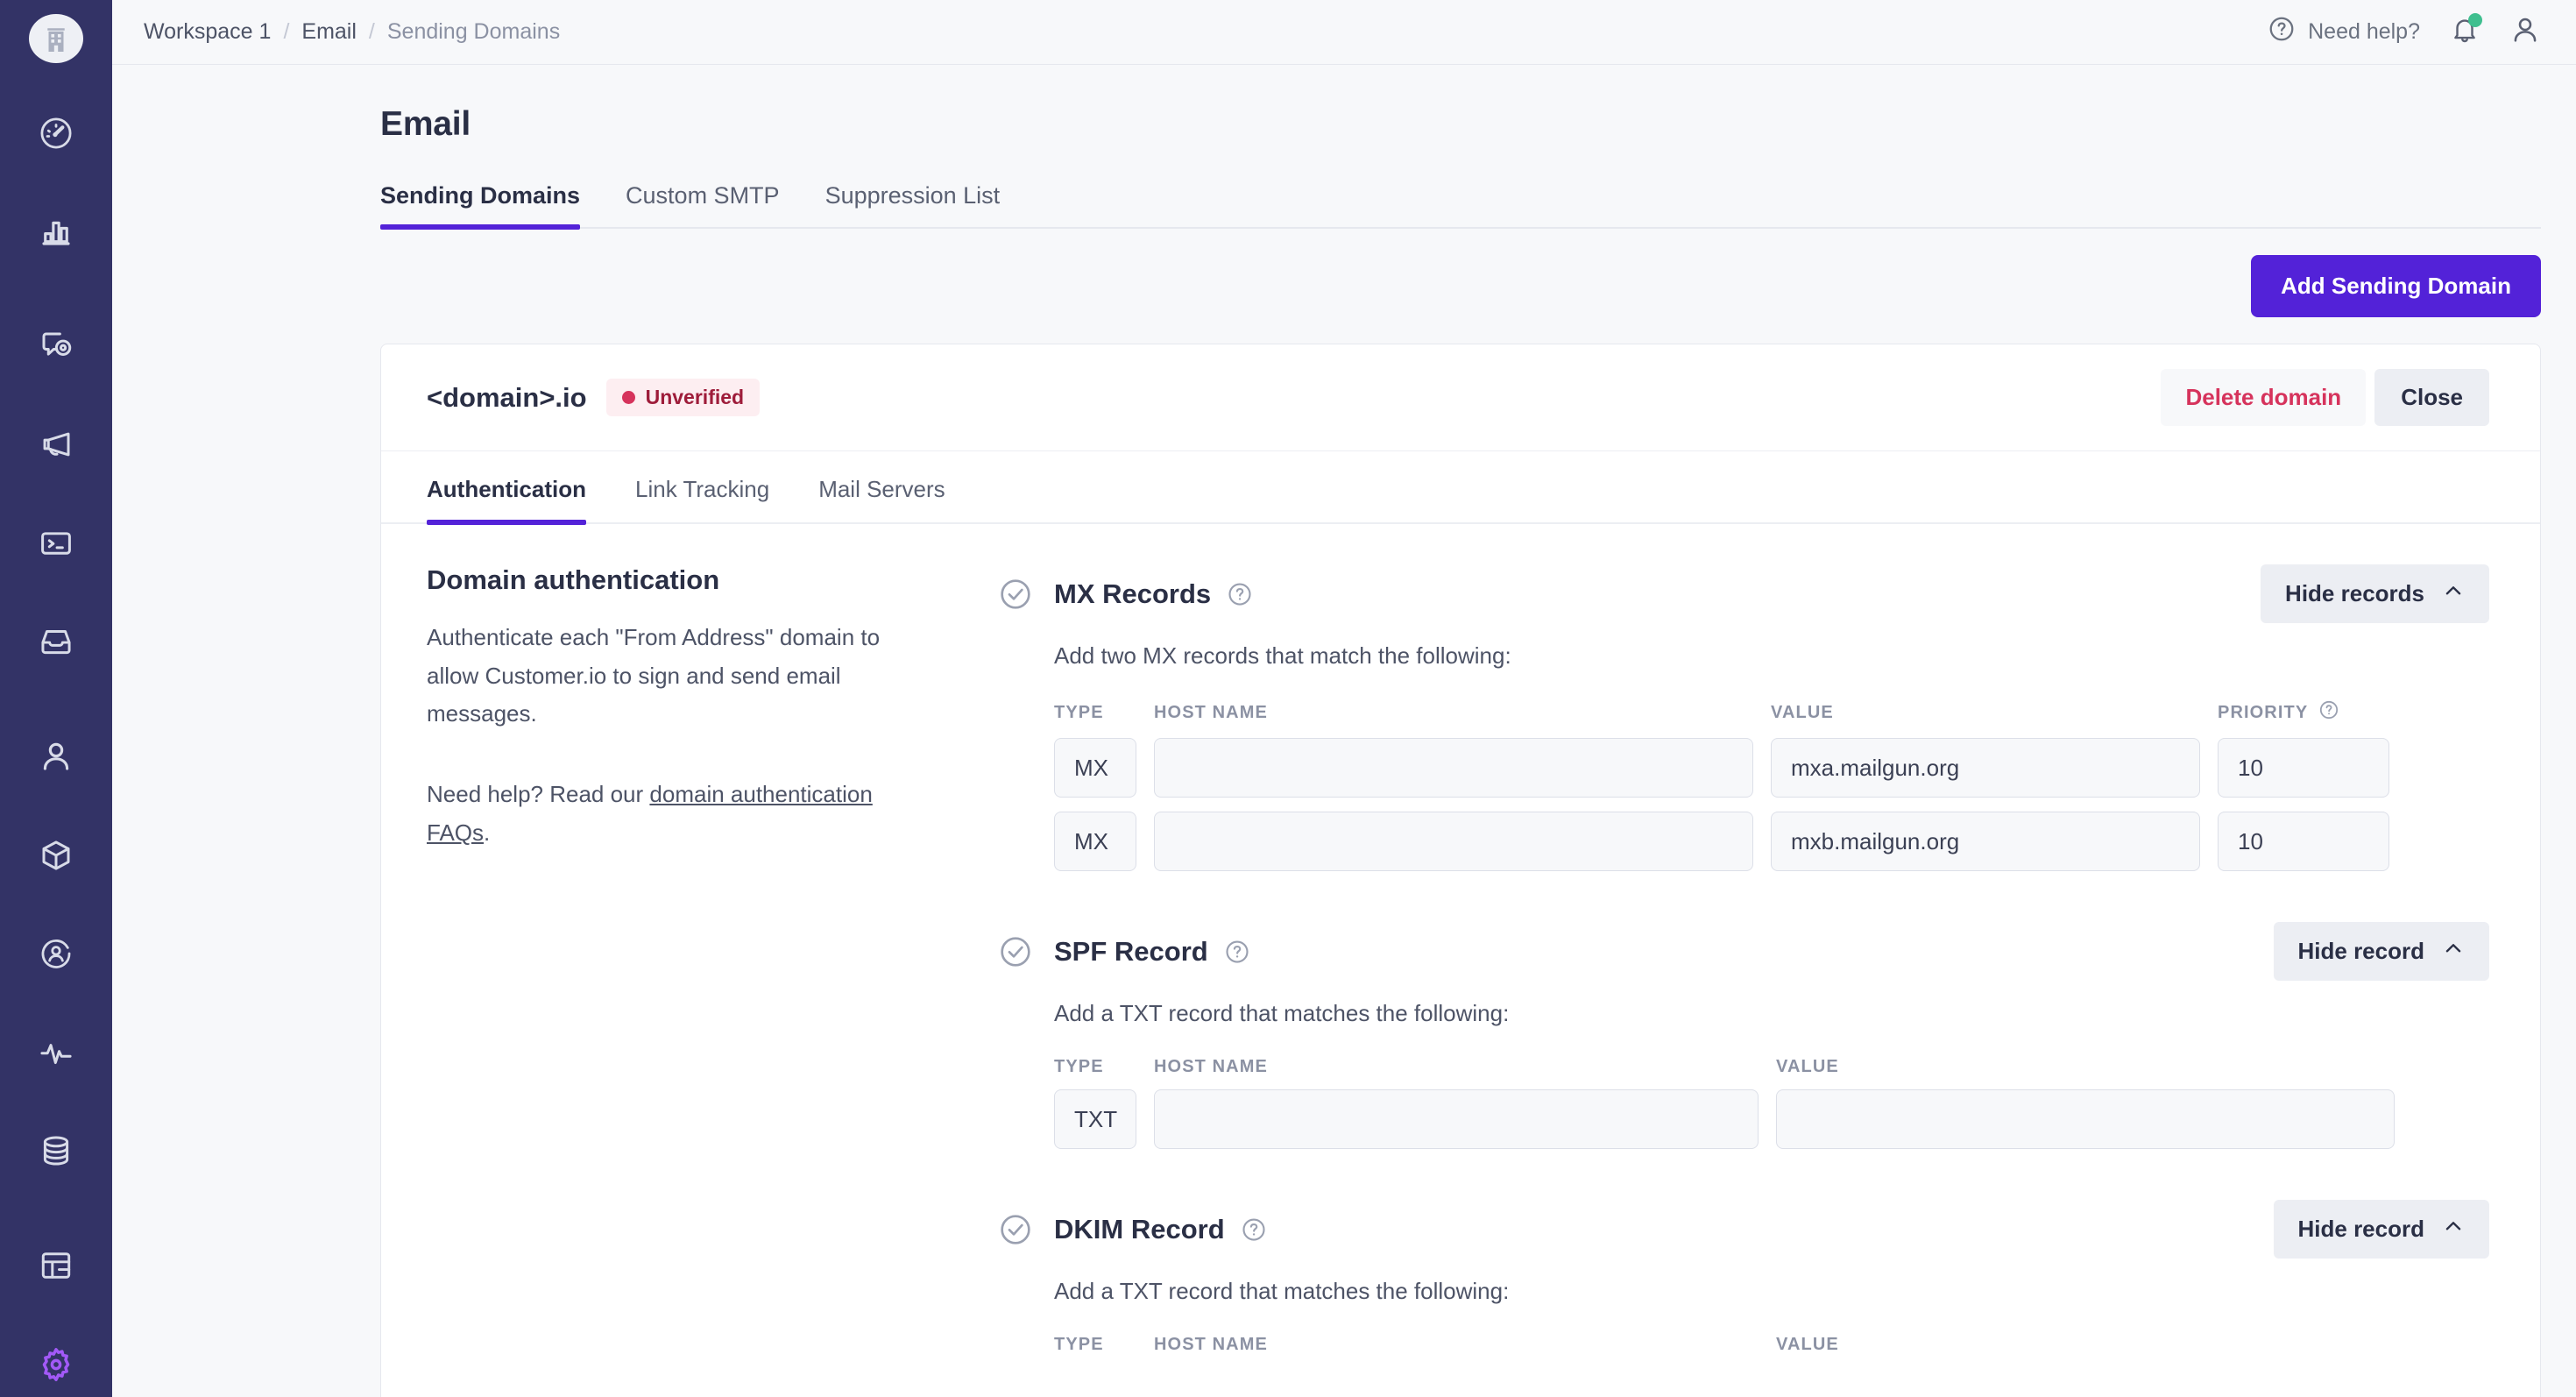  What do you see at coordinates (2085, 1119) in the screenshot?
I see `spf-row-value-field` at bounding box center [2085, 1119].